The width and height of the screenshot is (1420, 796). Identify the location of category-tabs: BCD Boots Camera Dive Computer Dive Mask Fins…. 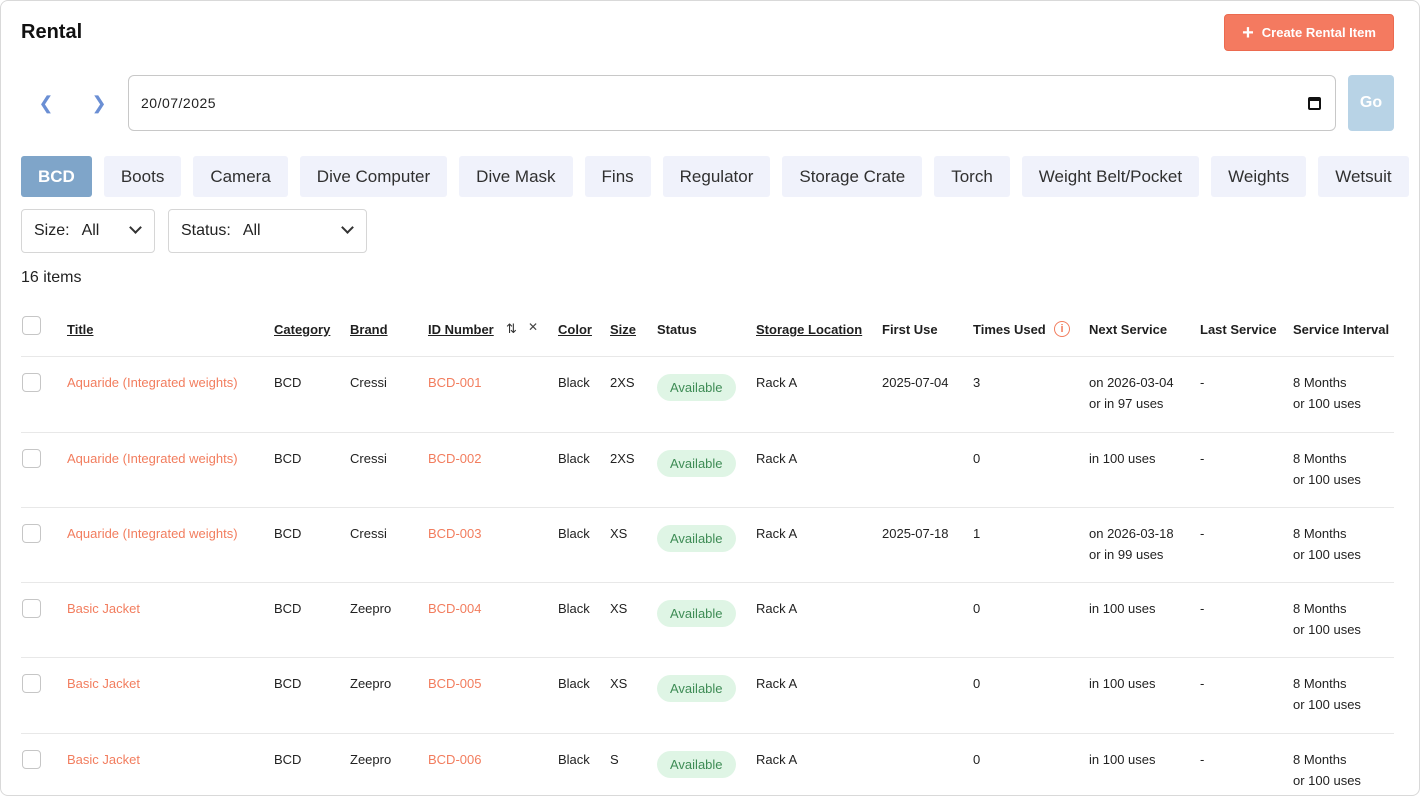
(720, 176).